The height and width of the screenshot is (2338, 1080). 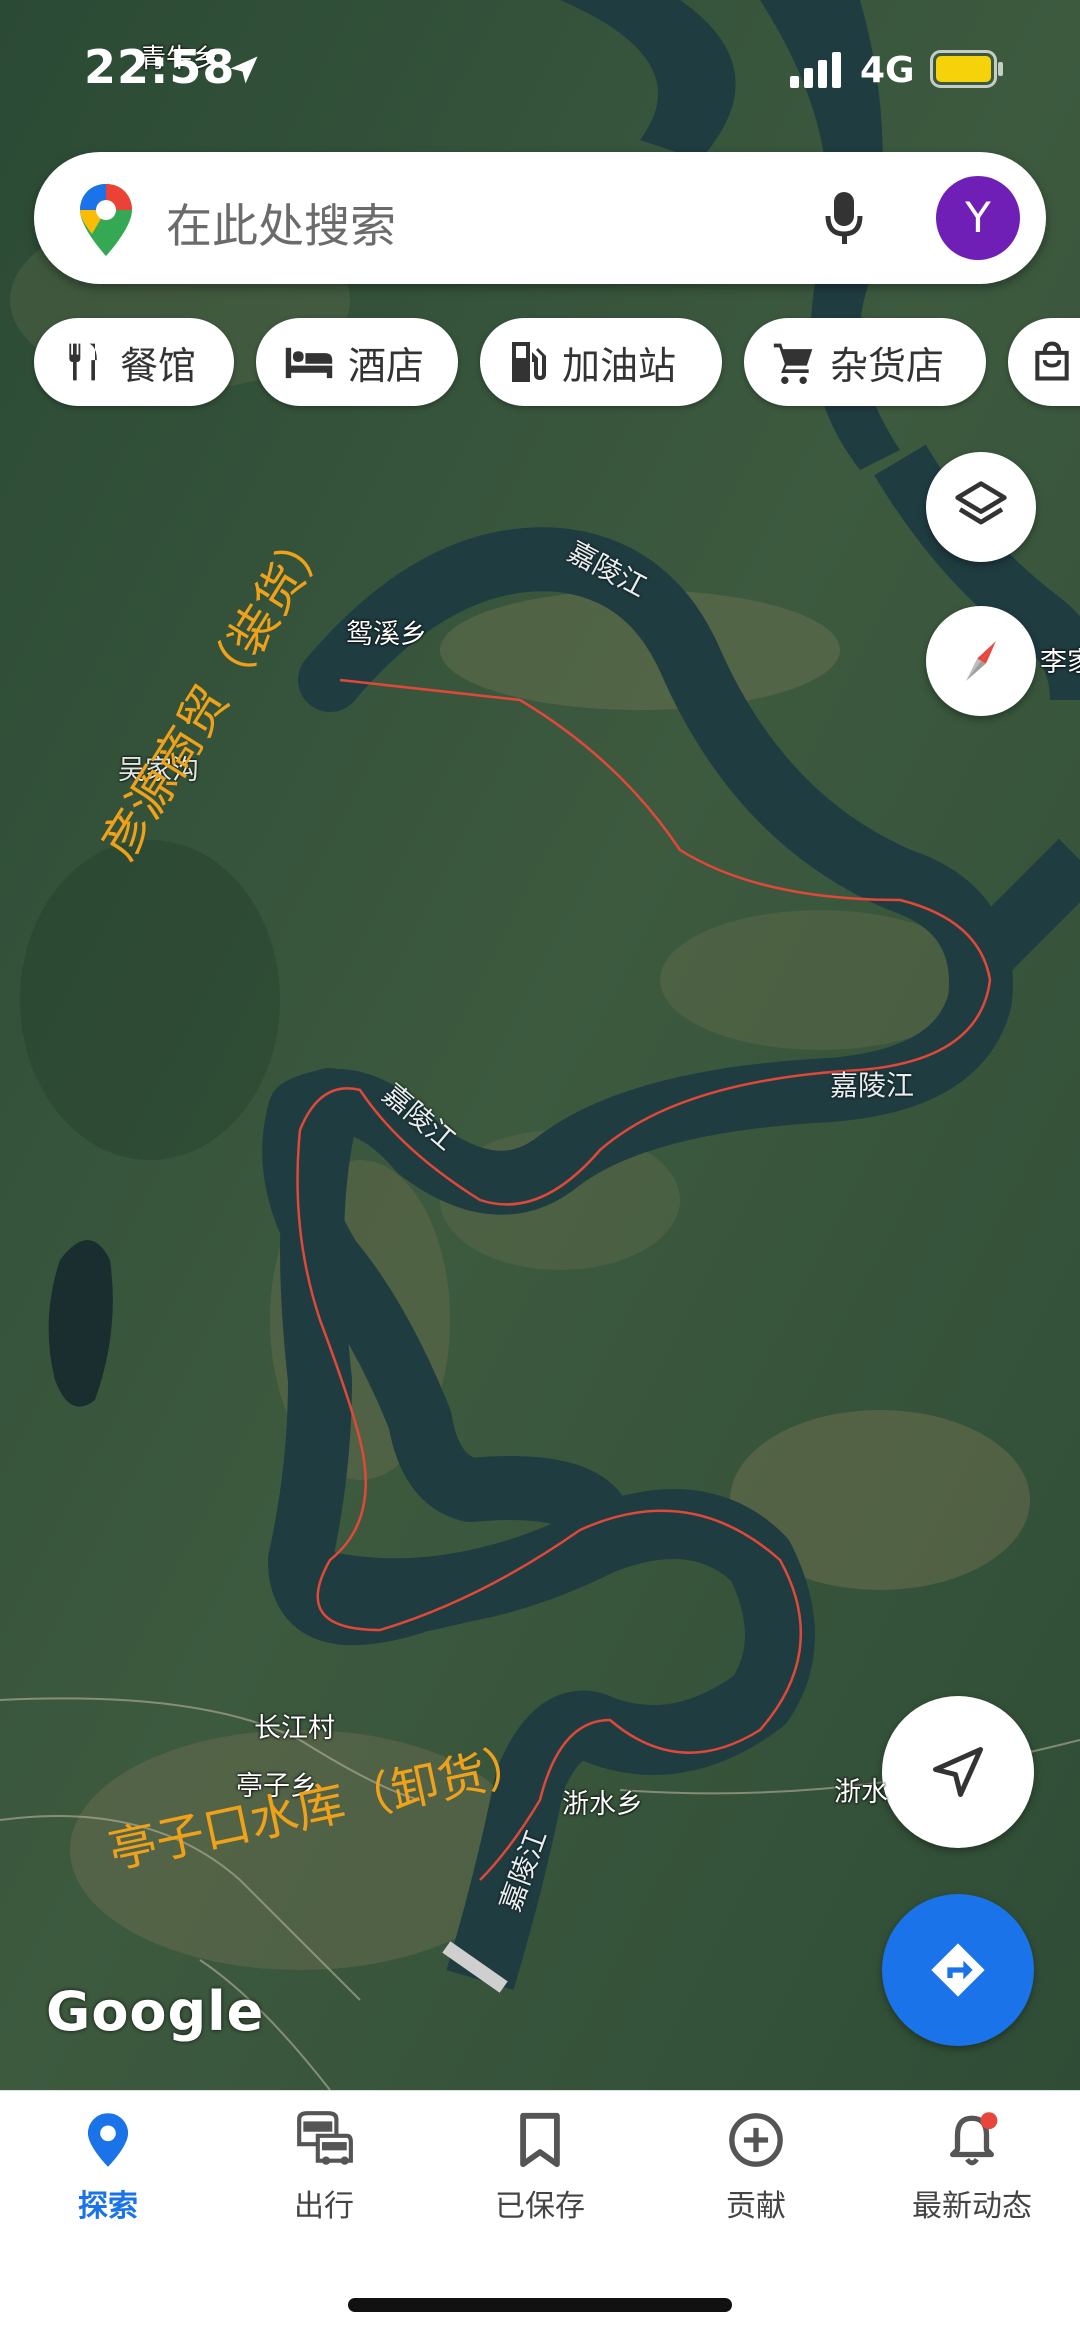 I want to click on chip-restaurants: 餐馆, so click(x=134, y=362).